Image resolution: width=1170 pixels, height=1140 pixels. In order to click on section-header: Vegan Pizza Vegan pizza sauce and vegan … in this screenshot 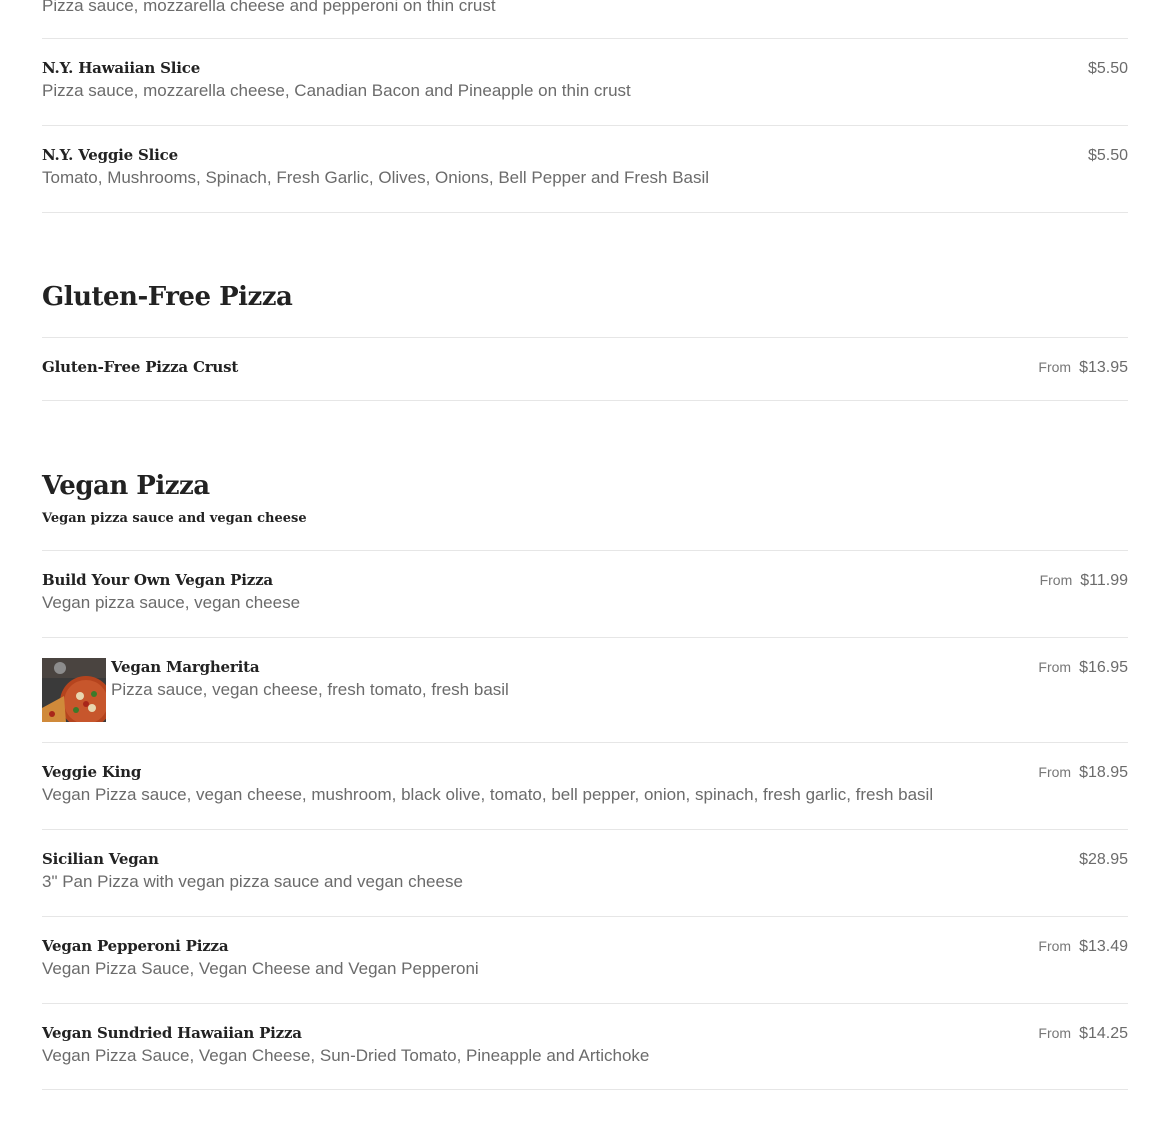, I will do `click(585, 476)`.